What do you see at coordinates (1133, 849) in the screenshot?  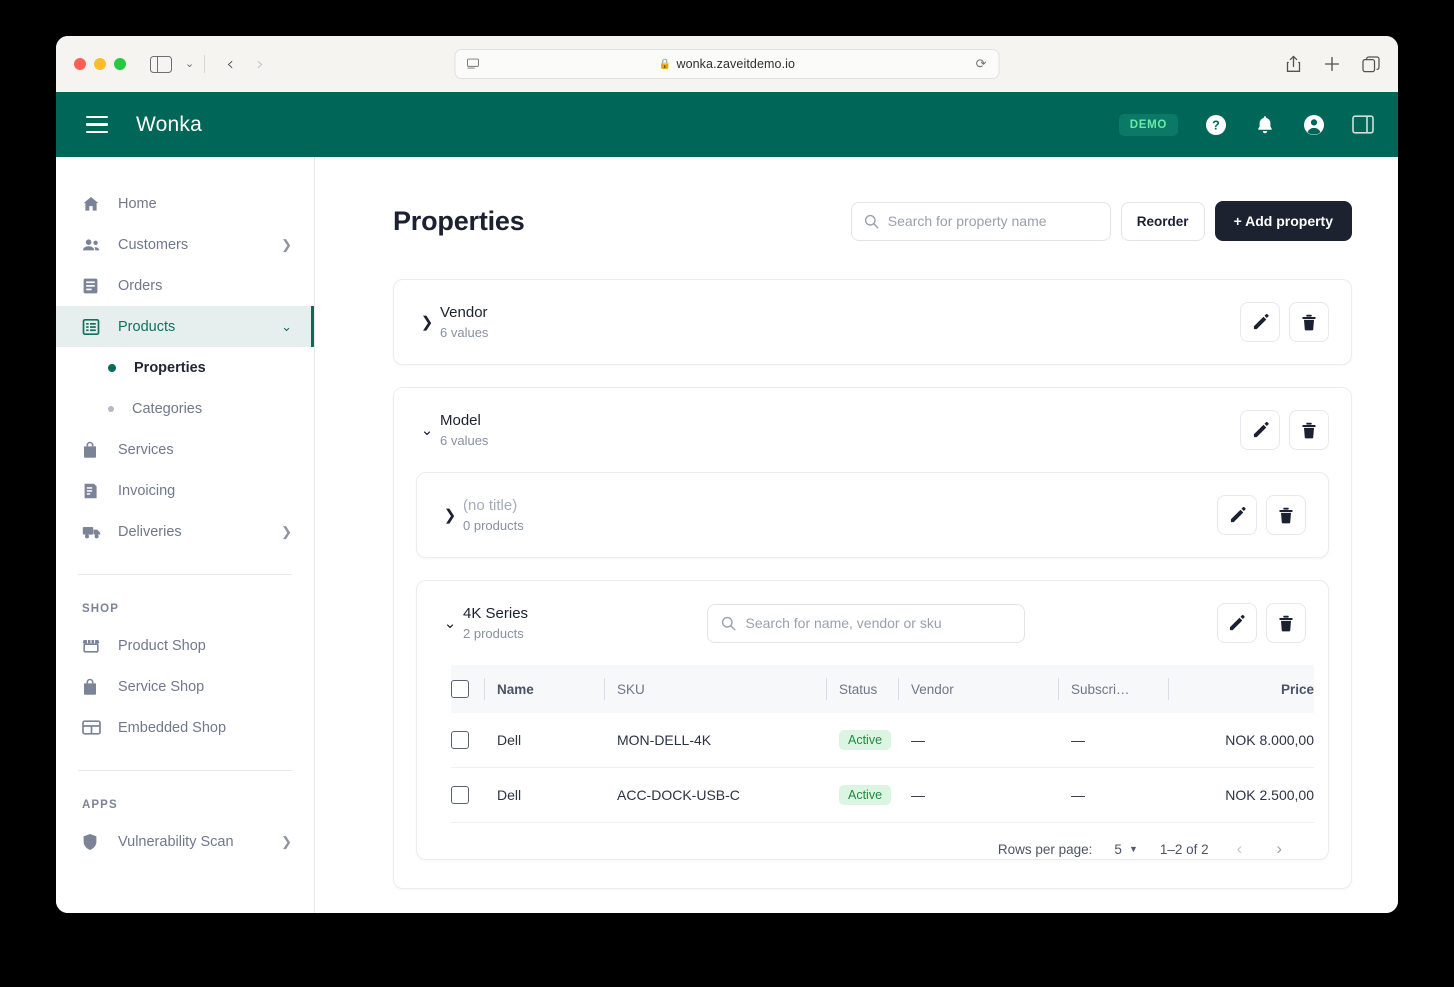 I see `chevron-down-icon: ▼` at bounding box center [1133, 849].